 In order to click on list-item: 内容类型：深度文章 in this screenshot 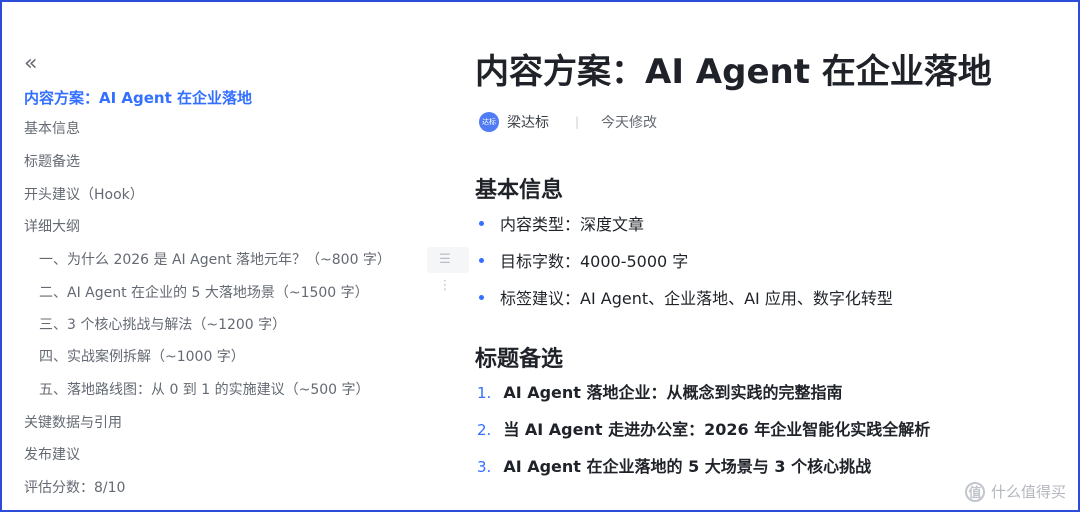, I will do `click(561, 225)`.